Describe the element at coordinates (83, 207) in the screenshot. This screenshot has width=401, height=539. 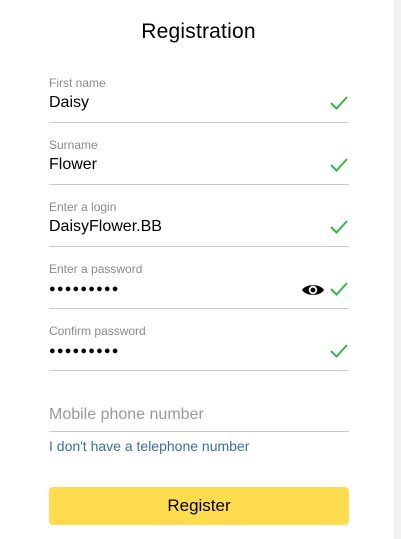
I see `login-label: Enter a login` at that location.